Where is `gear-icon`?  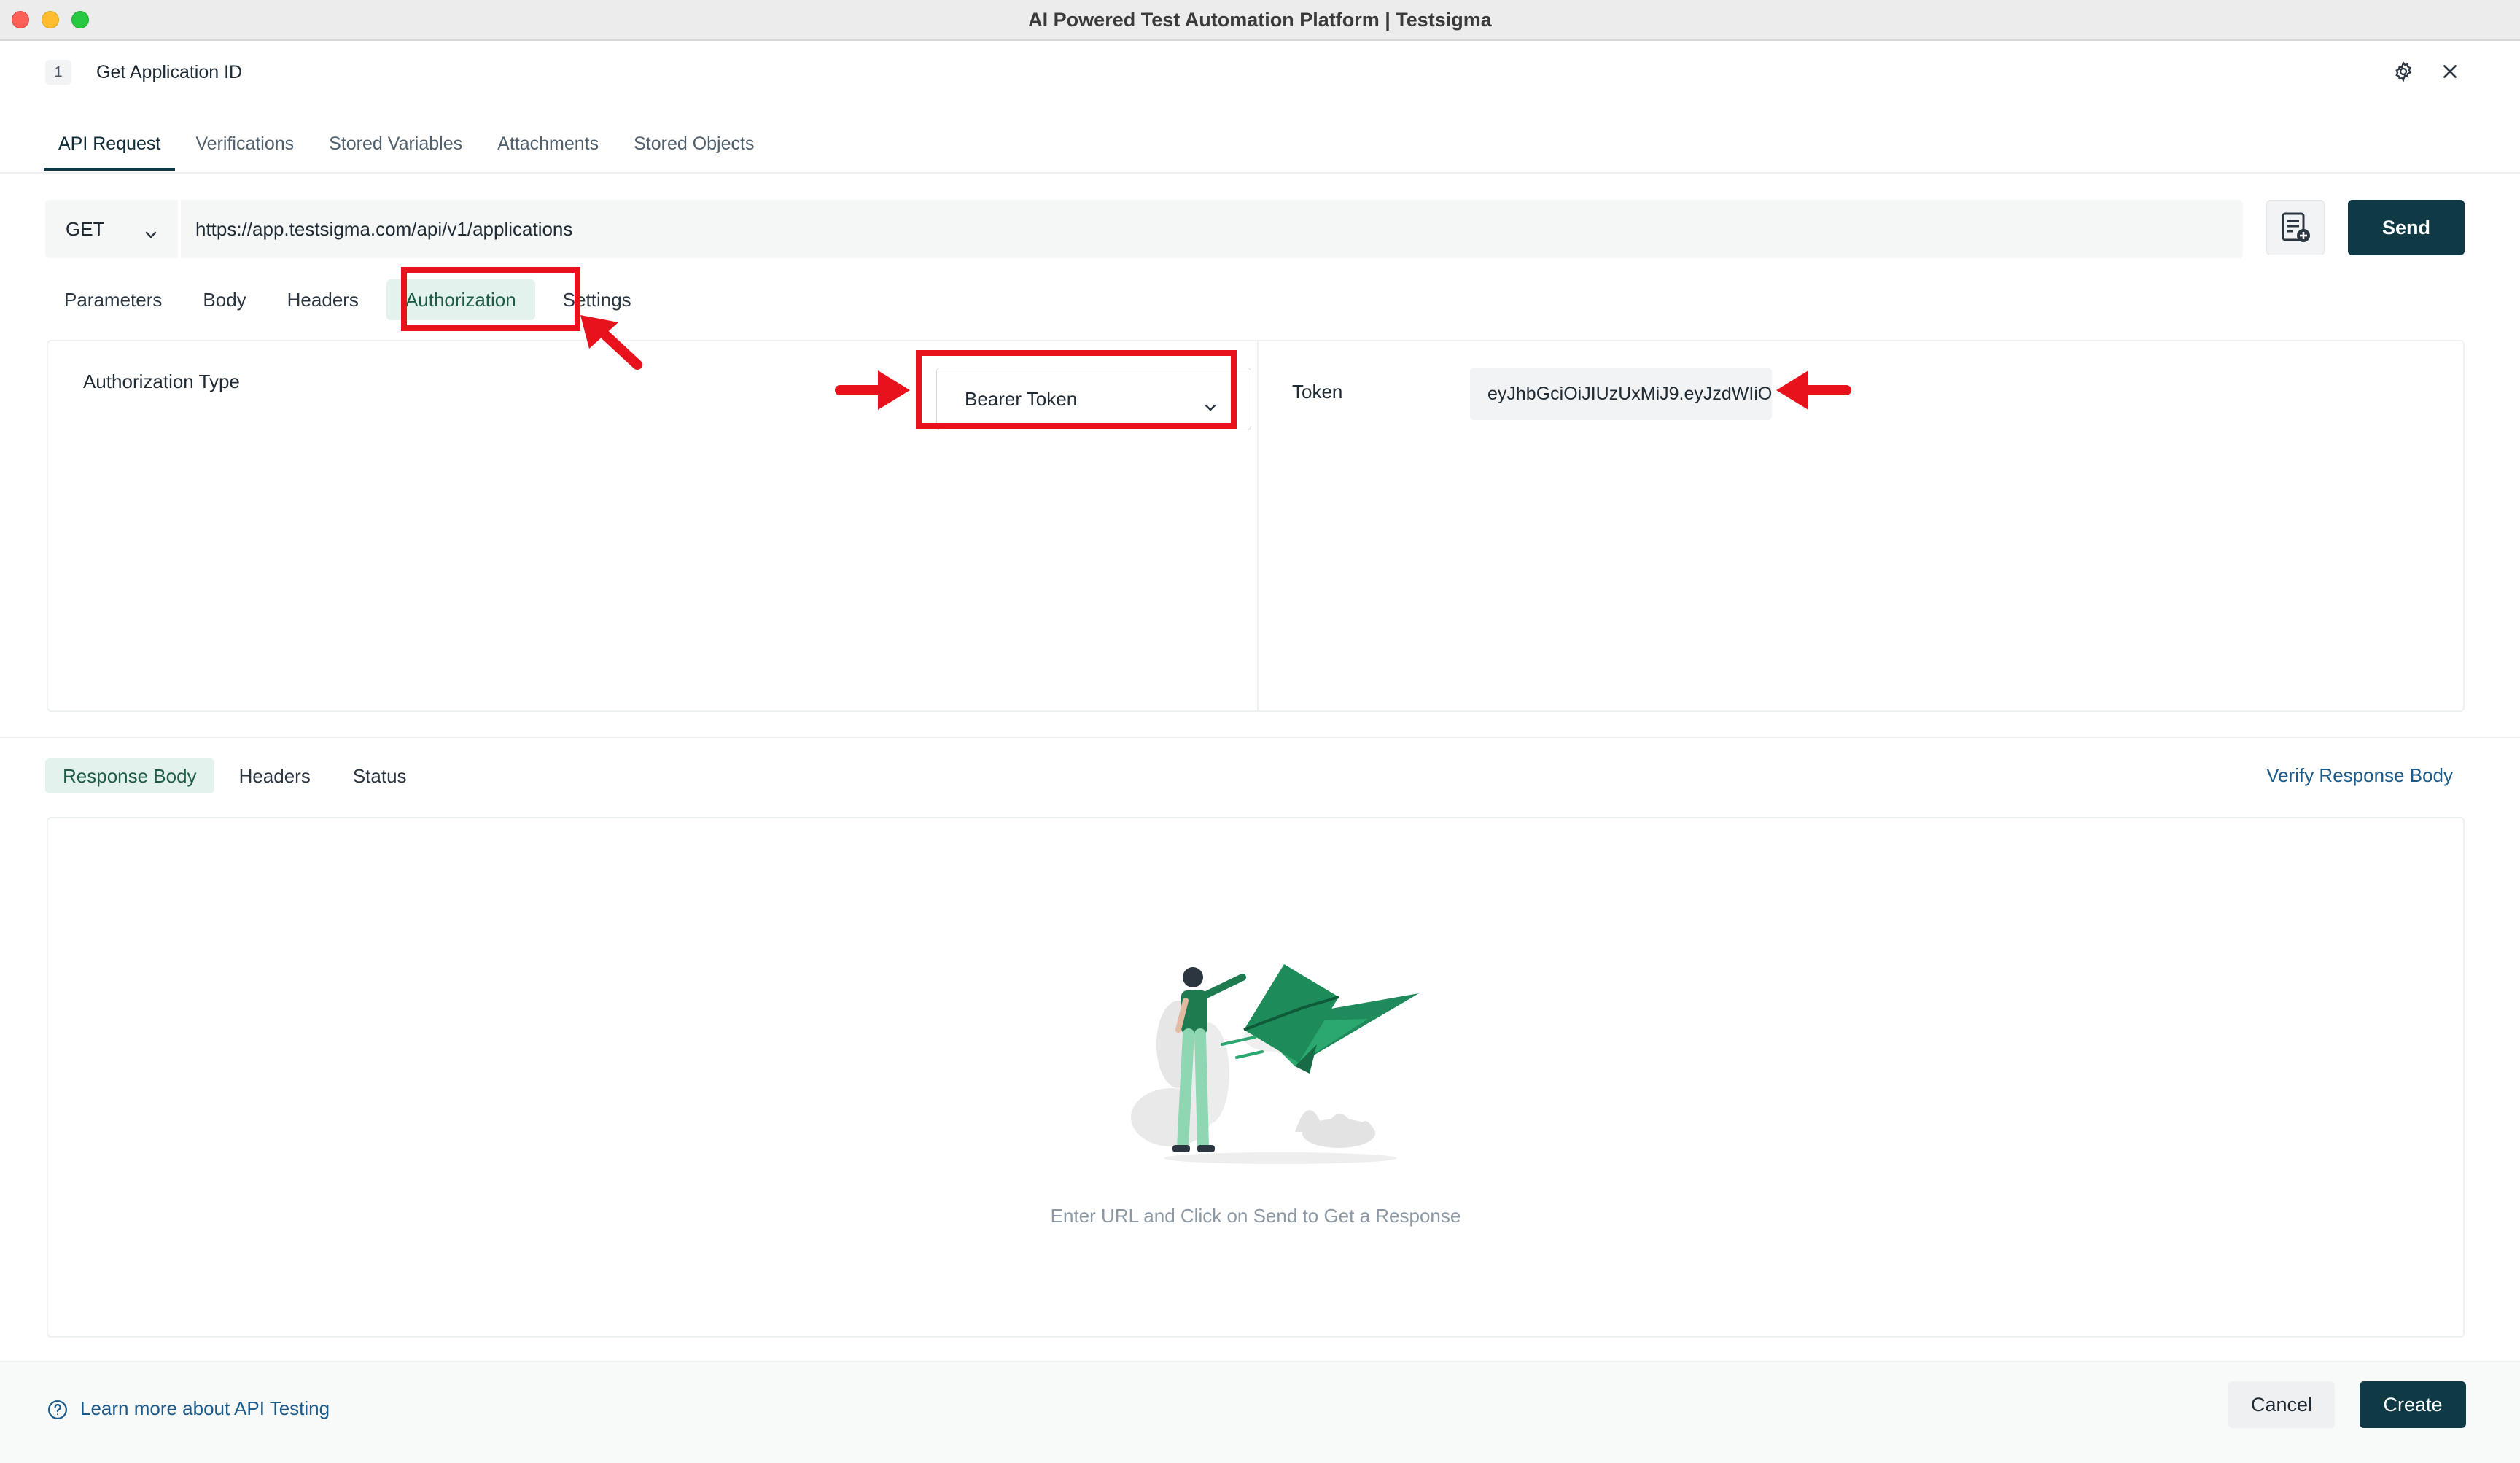
gear-icon is located at coordinates (2403, 71).